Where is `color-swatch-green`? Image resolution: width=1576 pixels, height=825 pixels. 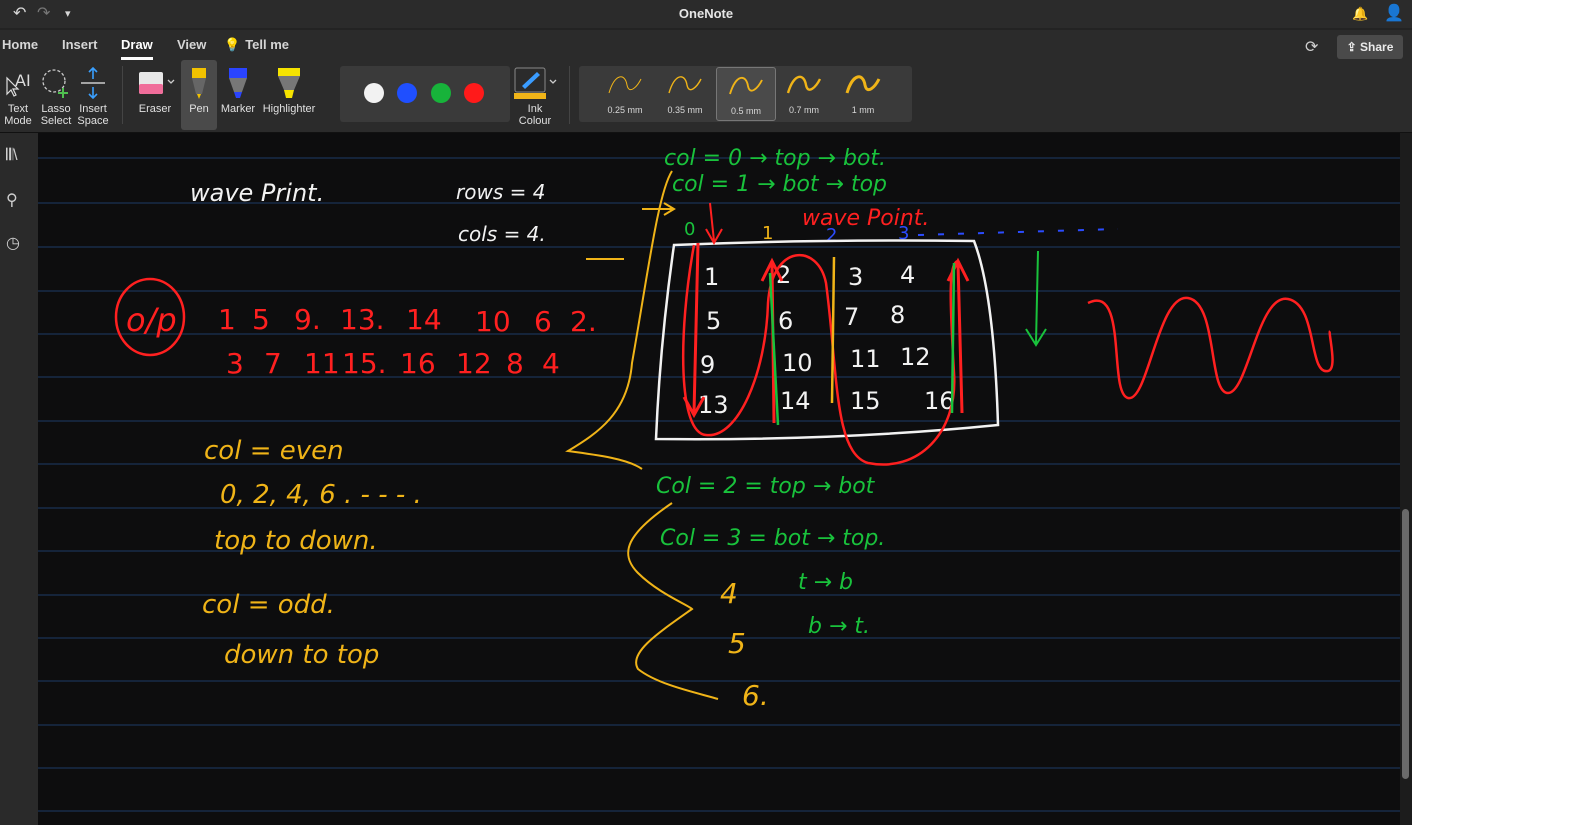
color-swatch-green is located at coordinates (441, 93).